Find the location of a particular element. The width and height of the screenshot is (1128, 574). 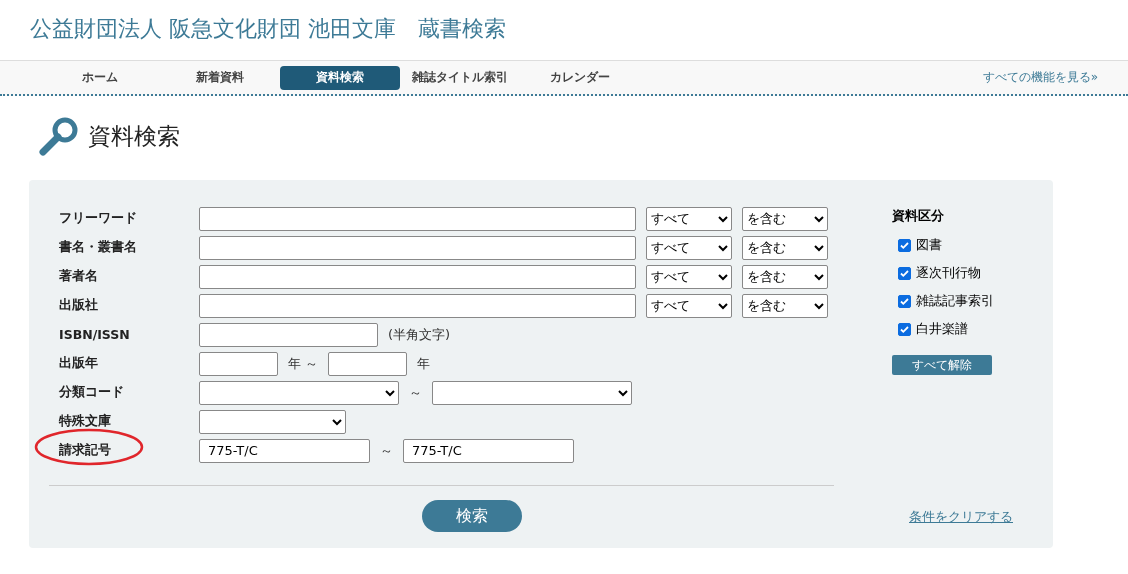

field-label: 請求記号 is located at coordinates (85, 450).